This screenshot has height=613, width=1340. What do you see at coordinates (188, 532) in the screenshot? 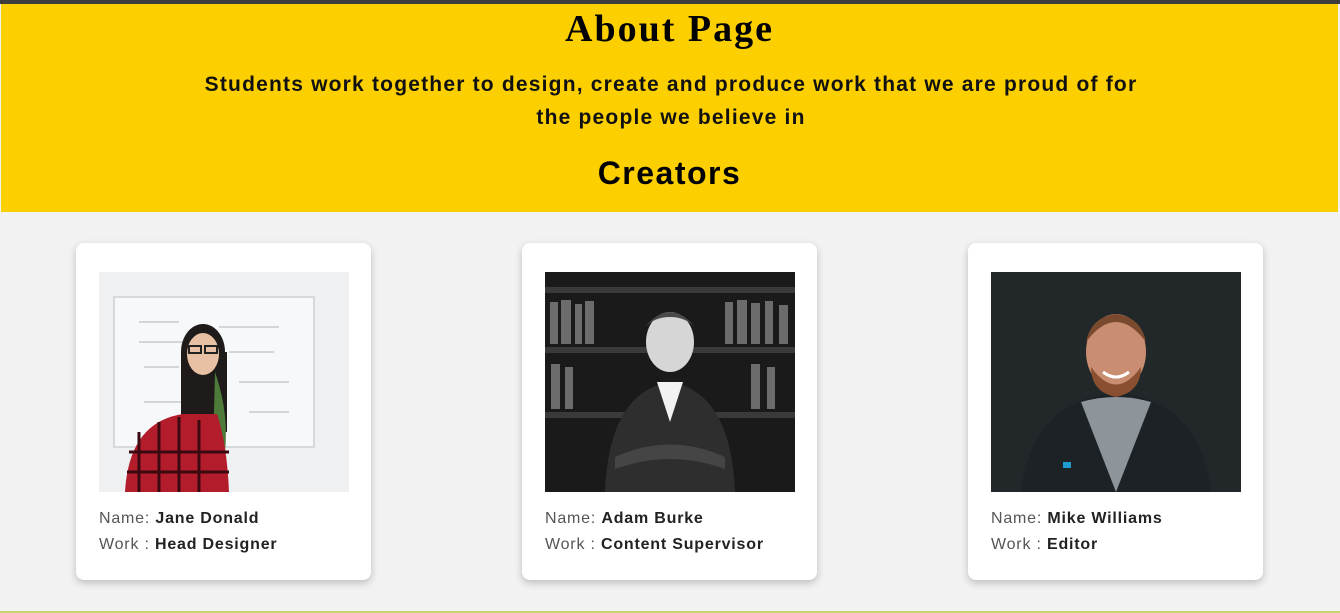
I see `creator-info: Name: Jane Donald Work : Head Designer` at bounding box center [188, 532].